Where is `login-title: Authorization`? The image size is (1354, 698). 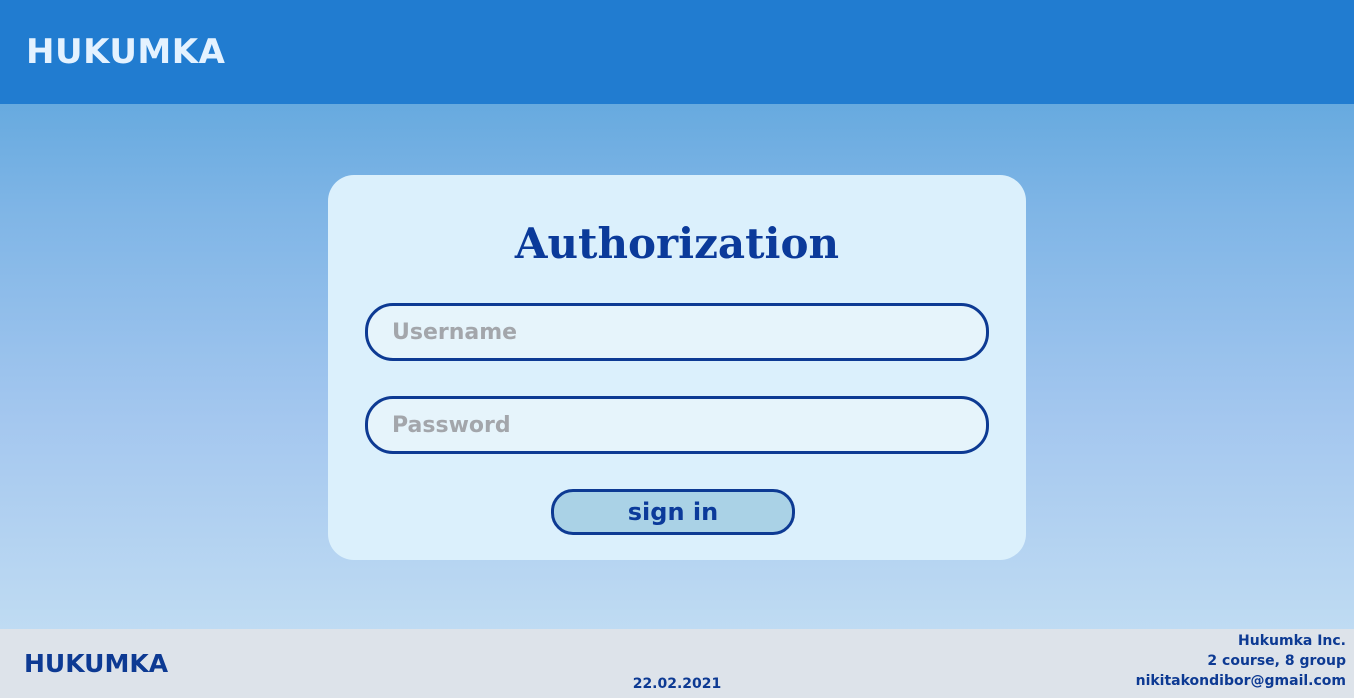
login-title: Authorization is located at coordinates (677, 243).